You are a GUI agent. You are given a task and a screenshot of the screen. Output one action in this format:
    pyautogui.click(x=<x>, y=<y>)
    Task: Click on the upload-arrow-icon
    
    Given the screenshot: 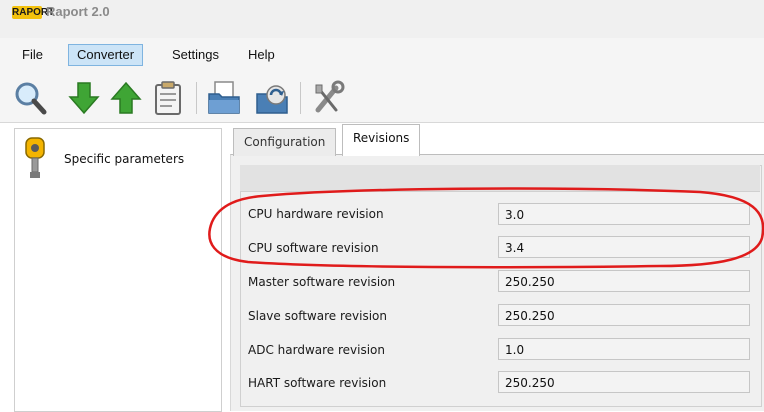 What is the action you would take?
    pyautogui.click(x=126, y=98)
    